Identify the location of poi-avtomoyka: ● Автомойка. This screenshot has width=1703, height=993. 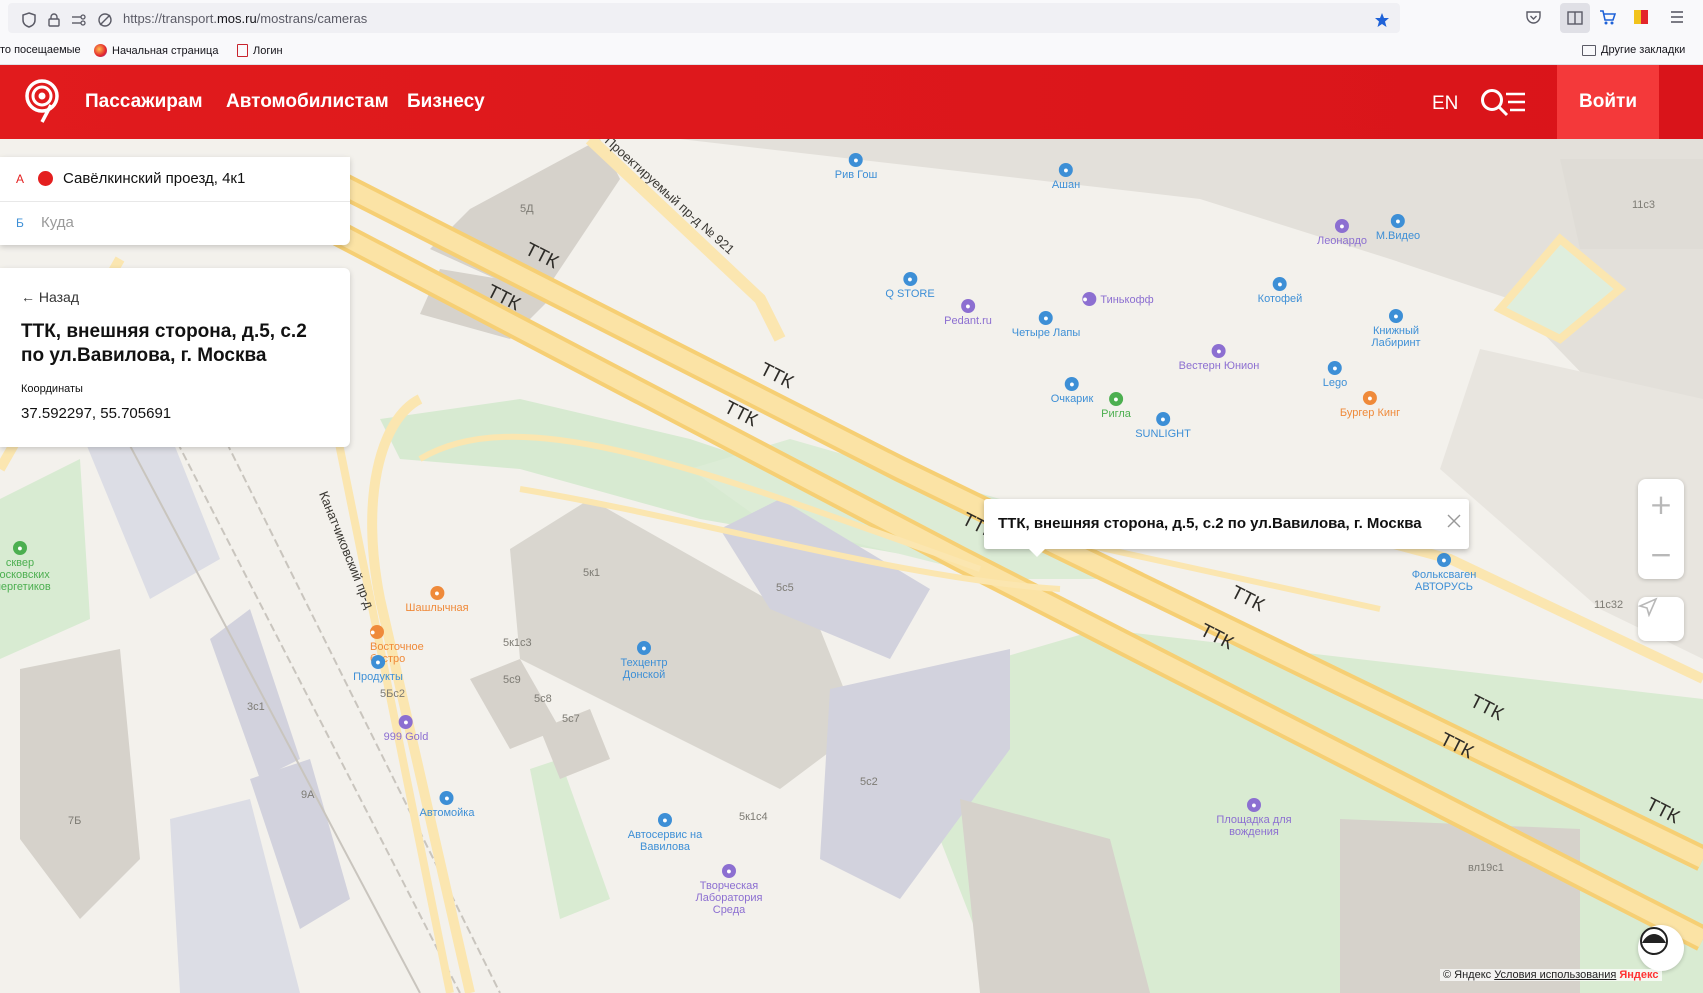
(447, 805).